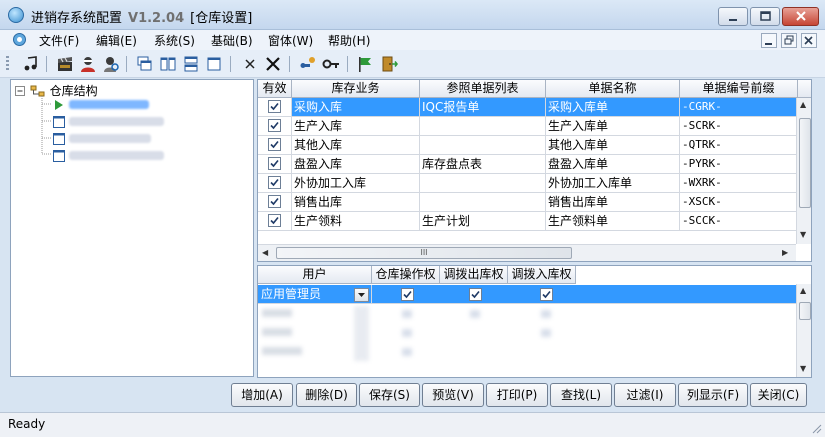 This screenshot has width=825, height=437. Describe the element at coordinates (356, 221) in the screenshot. I see `cell-business: 生产领料` at that location.